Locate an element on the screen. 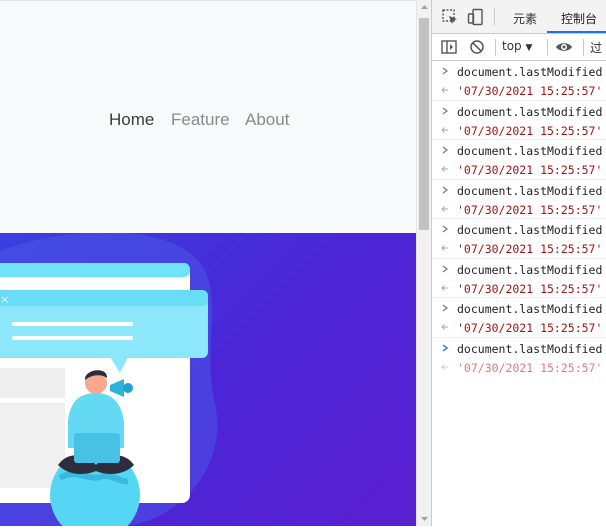  sidebar-toggle-icon is located at coordinates (449, 47).